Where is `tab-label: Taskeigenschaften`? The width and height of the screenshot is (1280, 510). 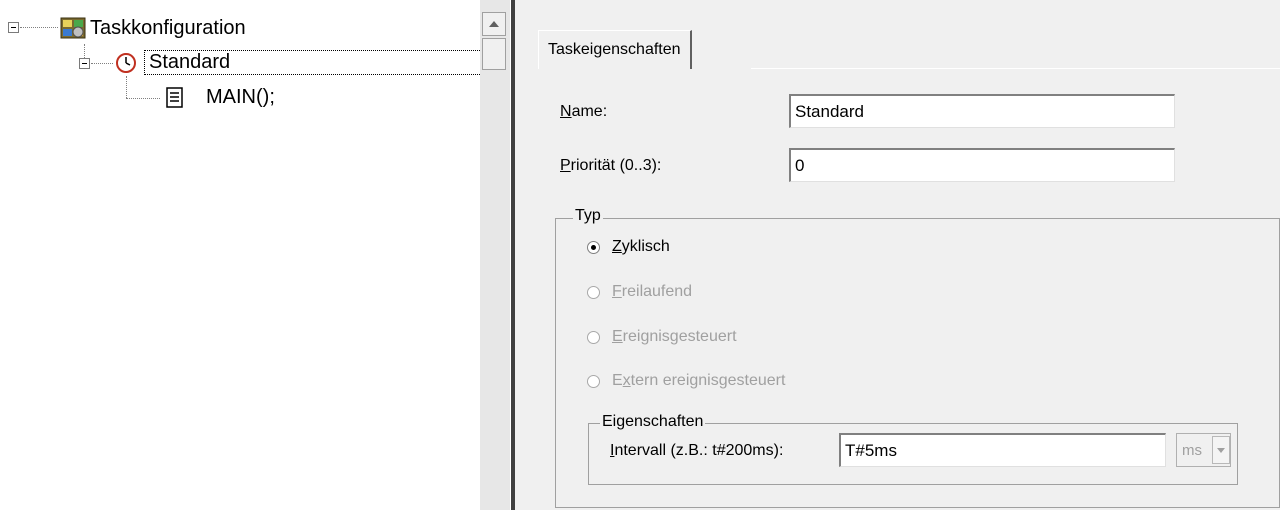 tab-label: Taskeigenschaften is located at coordinates (614, 49).